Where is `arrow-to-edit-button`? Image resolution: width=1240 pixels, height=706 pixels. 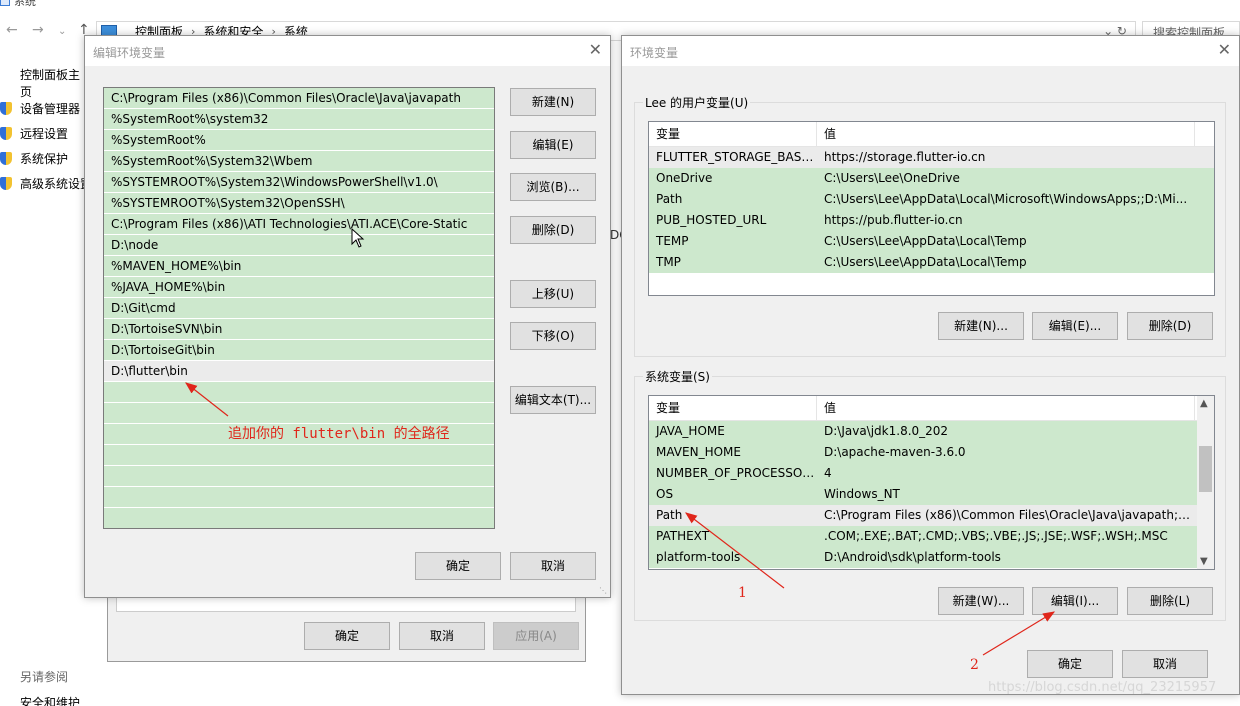 arrow-to-edit-button is located at coordinates (1019, 633).